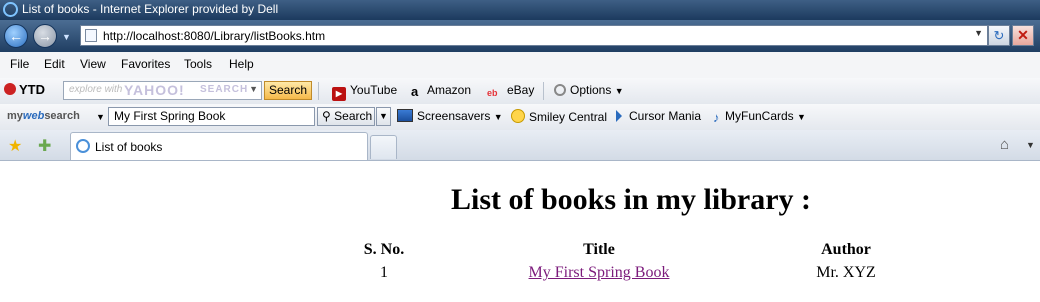 The width and height of the screenshot is (1040, 302). What do you see at coordinates (619, 116) in the screenshot?
I see `cursor-icon` at bounding box center [619, 116].